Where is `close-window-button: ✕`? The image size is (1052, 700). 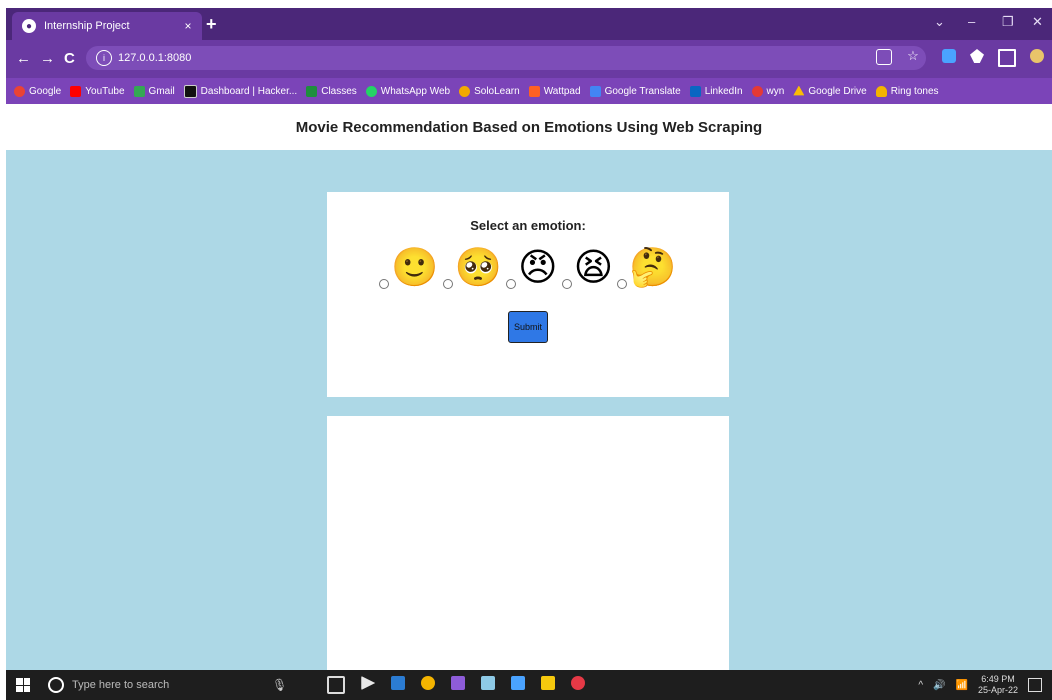 close-window-button: ✕ is located at coordinates (1037, 22).